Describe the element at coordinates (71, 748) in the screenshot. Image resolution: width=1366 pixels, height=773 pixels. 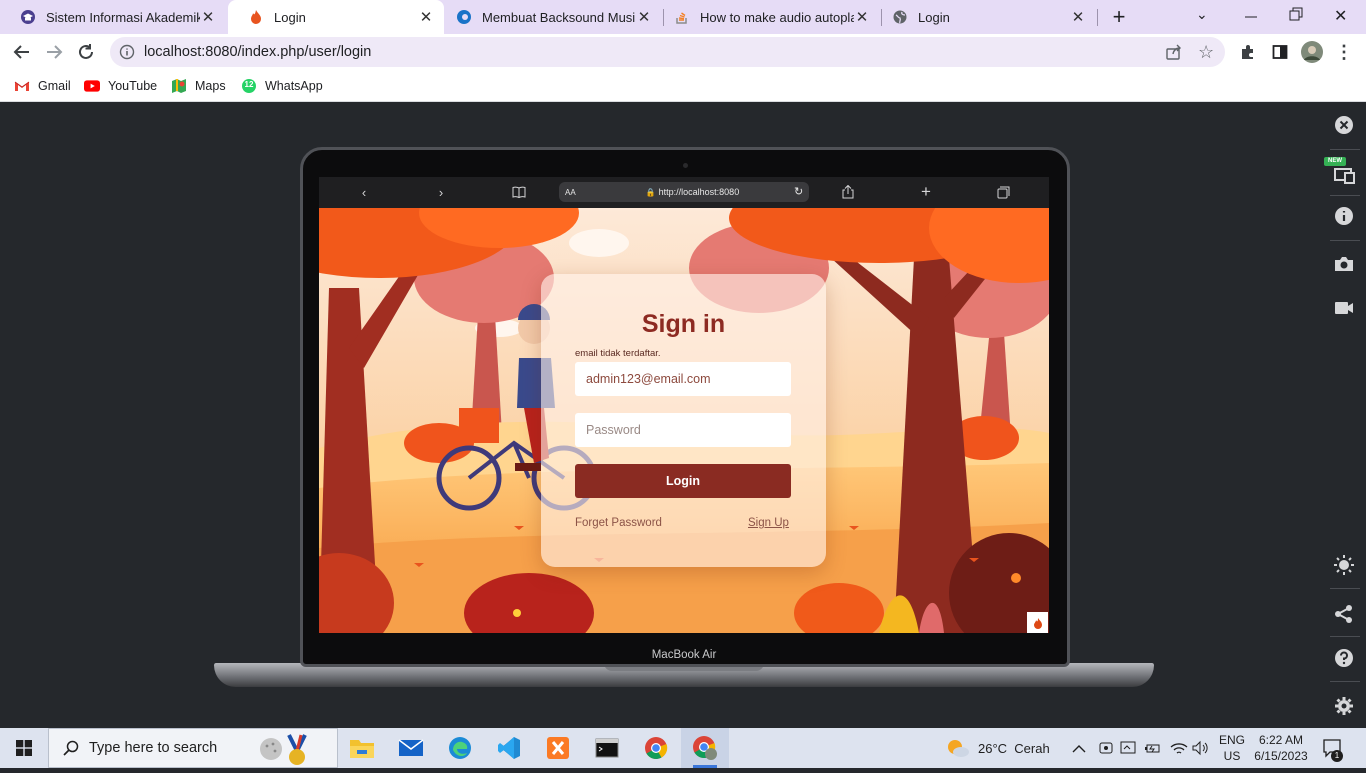
I see `search-icon` at that location.